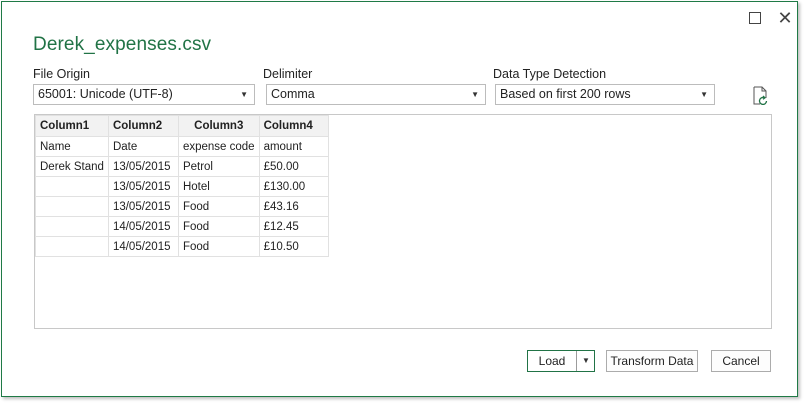 The image size is (804, 403). I want to click on load-dropdown-button: ▼, so click(585, 361).